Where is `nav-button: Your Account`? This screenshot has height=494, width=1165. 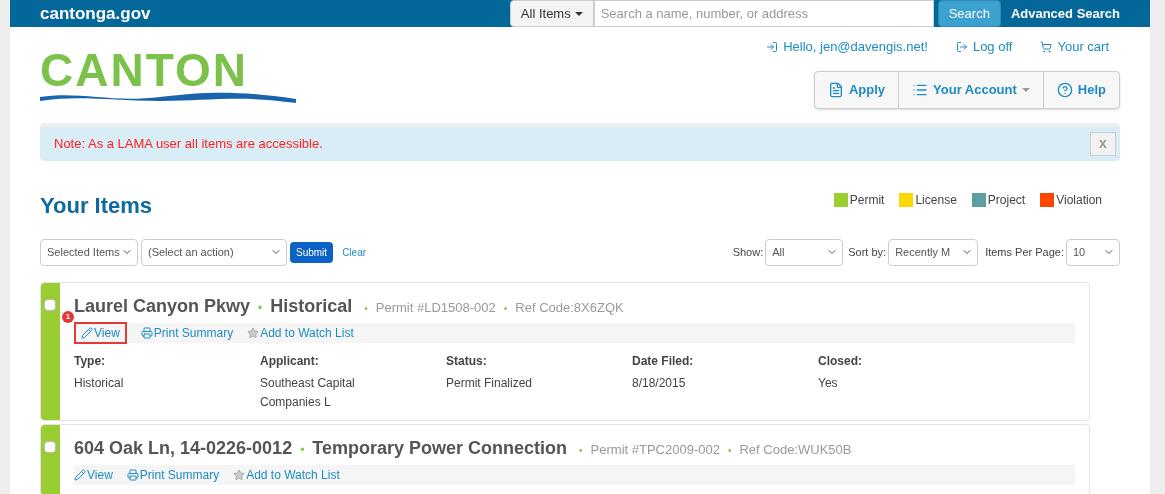 nav-button: Your Account is located at coordinates (970, 89).